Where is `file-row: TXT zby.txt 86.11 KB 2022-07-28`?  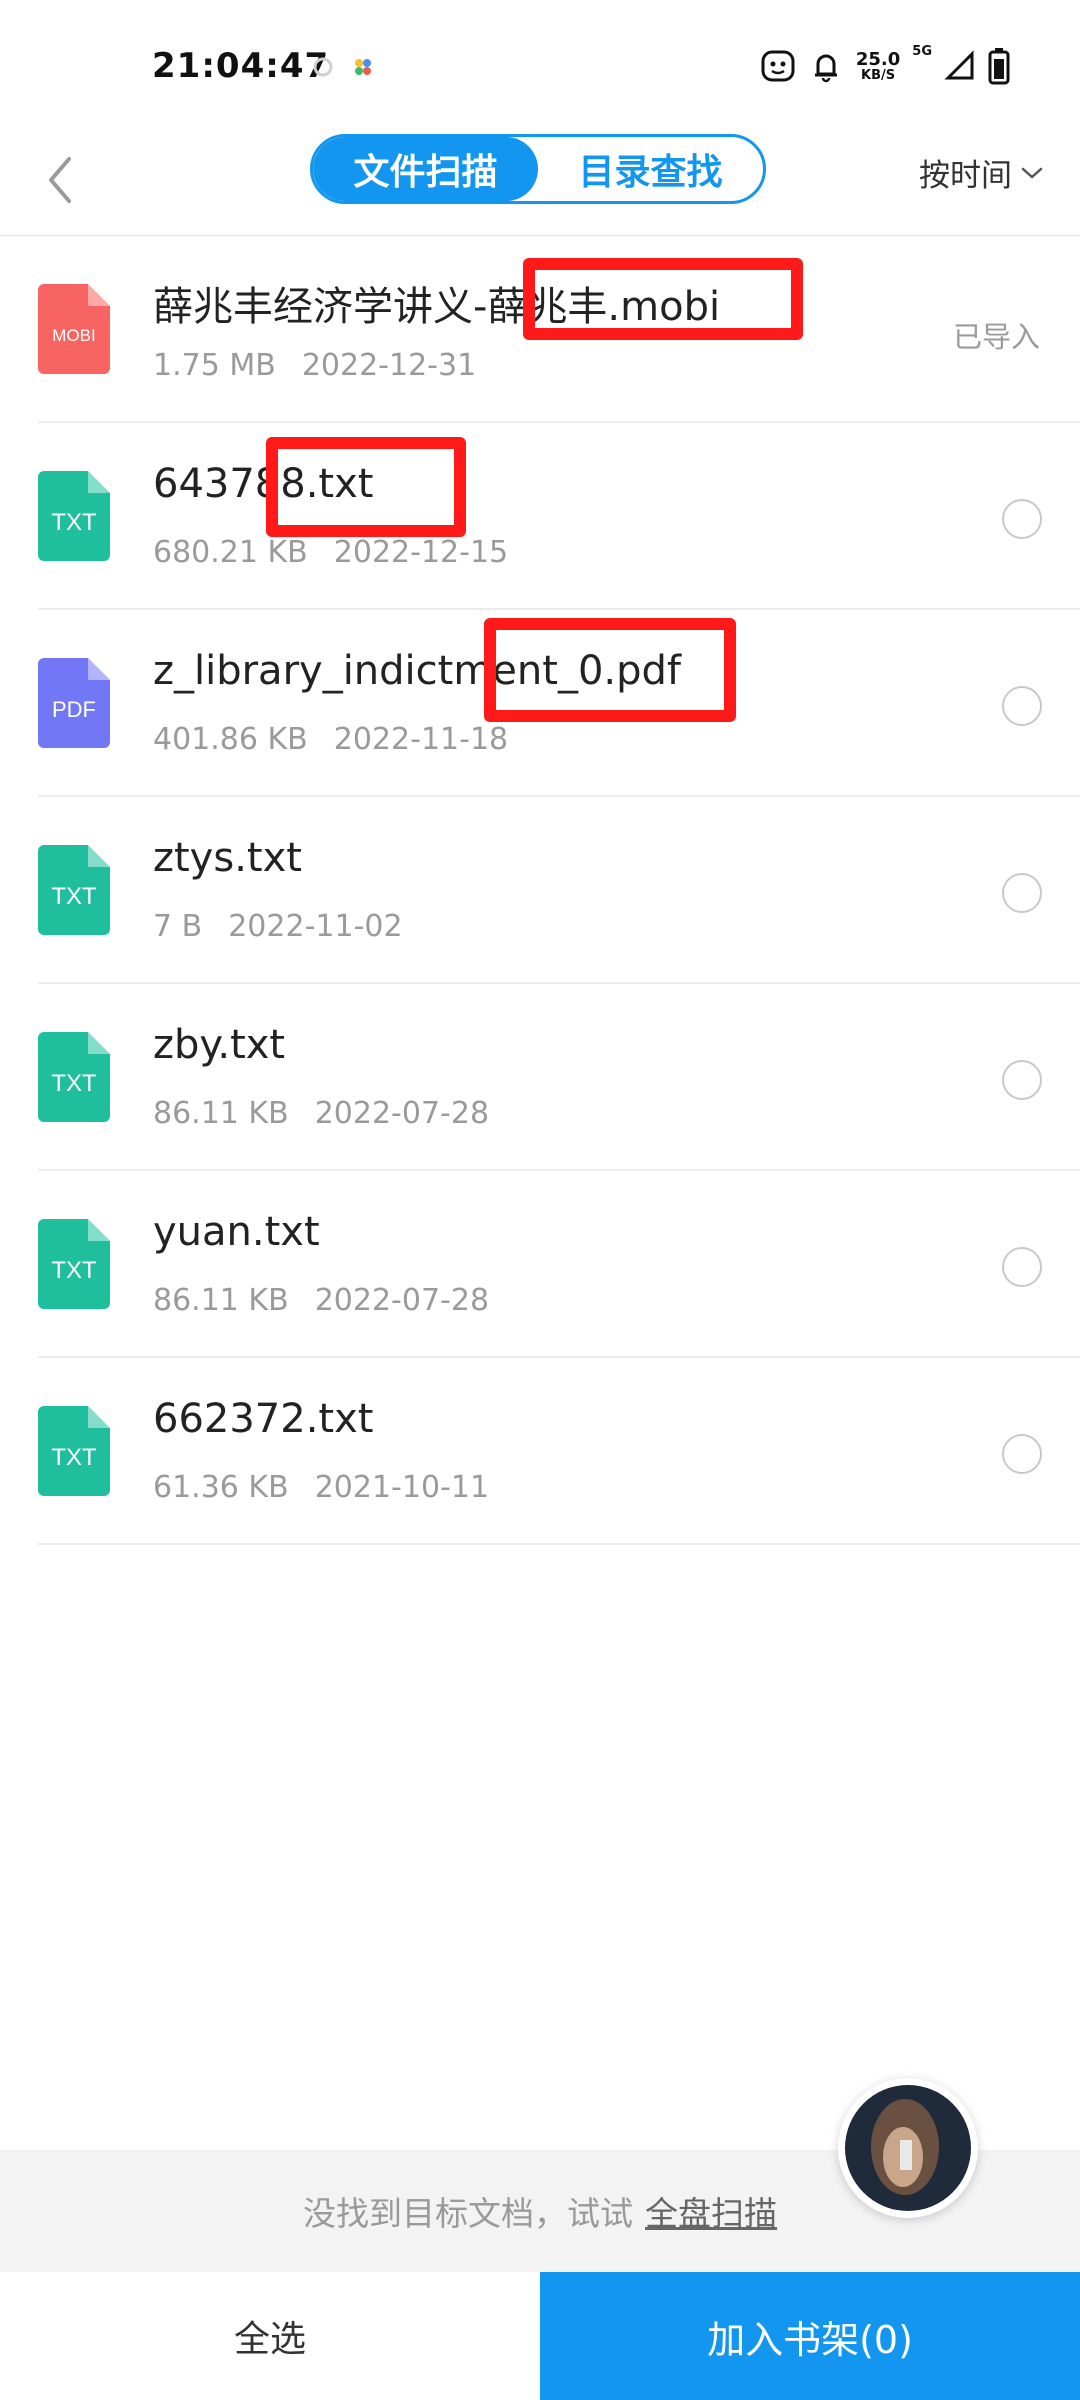
file-row: TXT zby.txt 86.11 KB 2022-07-28 is located at coordinates (559, 1077).